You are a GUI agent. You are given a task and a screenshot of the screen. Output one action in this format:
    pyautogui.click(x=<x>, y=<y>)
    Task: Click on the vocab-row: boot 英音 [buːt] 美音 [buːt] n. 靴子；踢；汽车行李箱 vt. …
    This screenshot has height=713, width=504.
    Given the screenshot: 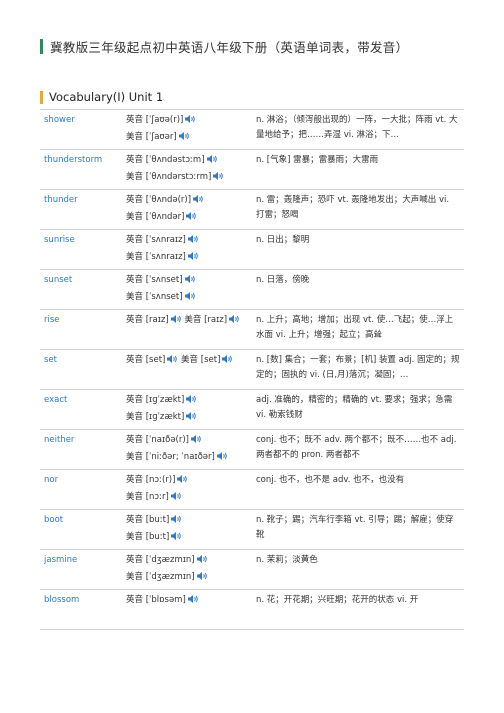 What is the action you would take?
    pyautogui.click(x=252, y=529)
    